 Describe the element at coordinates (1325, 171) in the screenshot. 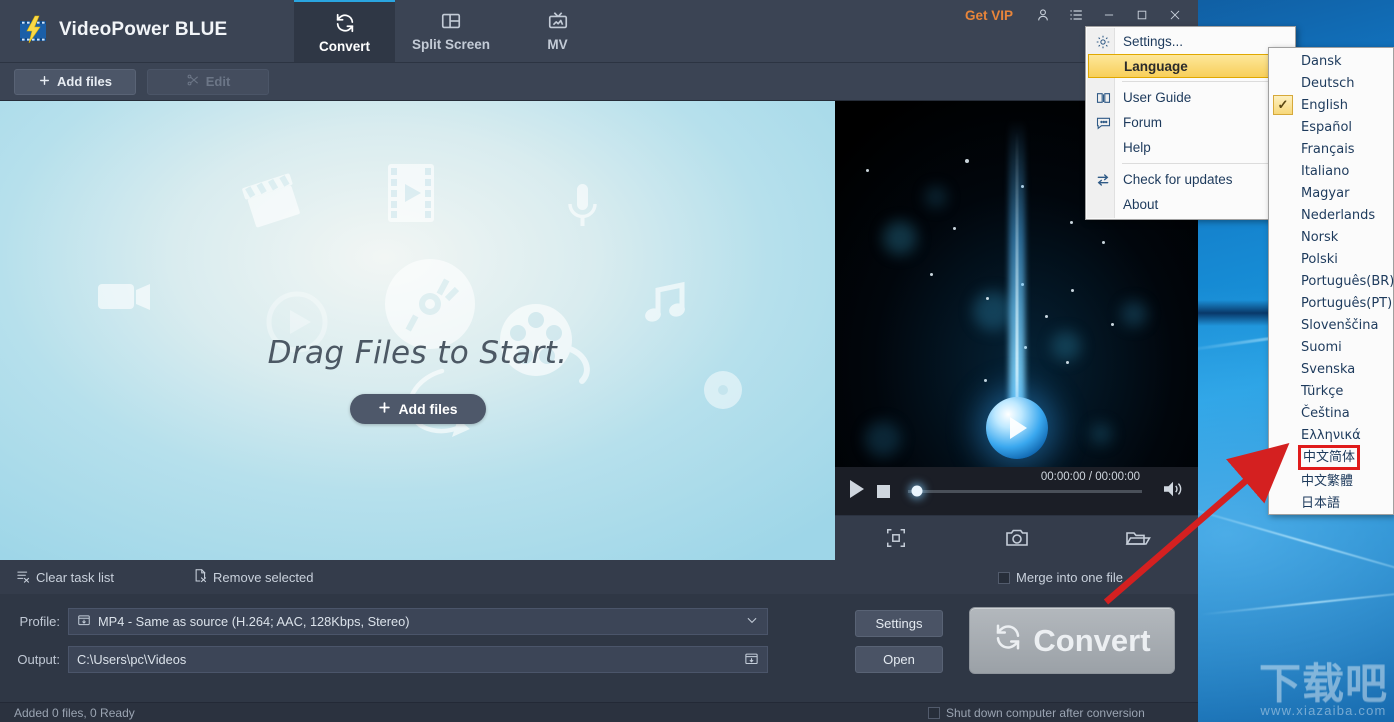

I see `language-item-label: Italiano` at that location.